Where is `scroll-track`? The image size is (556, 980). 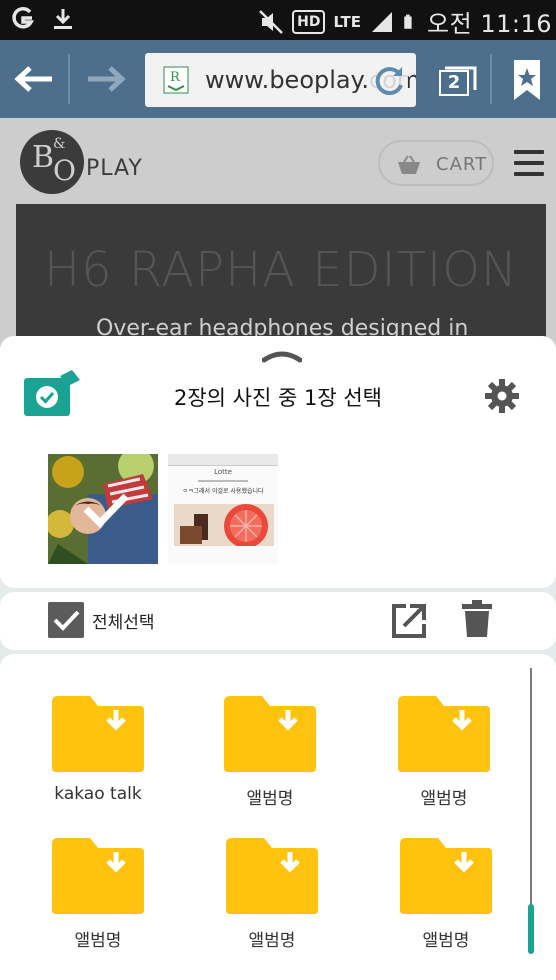
scroll-track is located at coordinates (531, 806).